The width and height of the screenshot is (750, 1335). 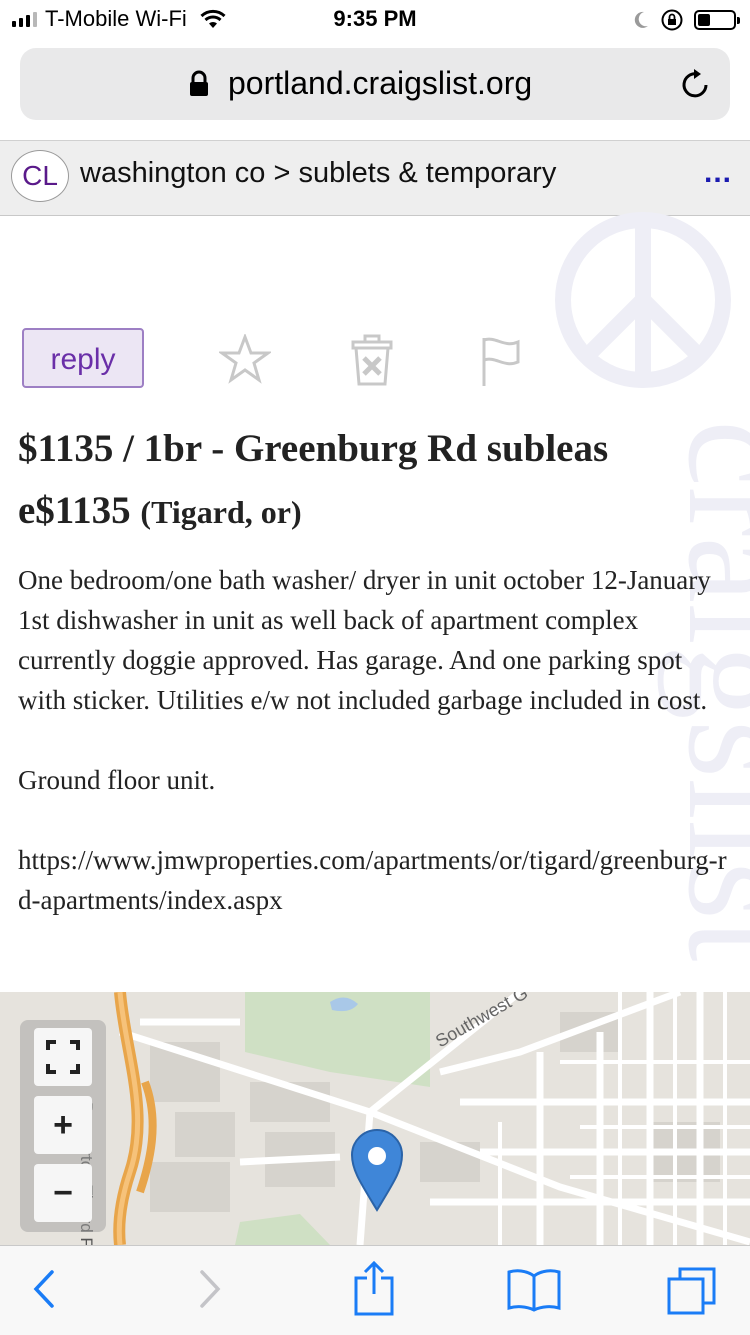 What do you see at coordinates (380, 83) in the screenshot?
I see `address-url: portland.craigslist.org` at bounding box center [380, 83].